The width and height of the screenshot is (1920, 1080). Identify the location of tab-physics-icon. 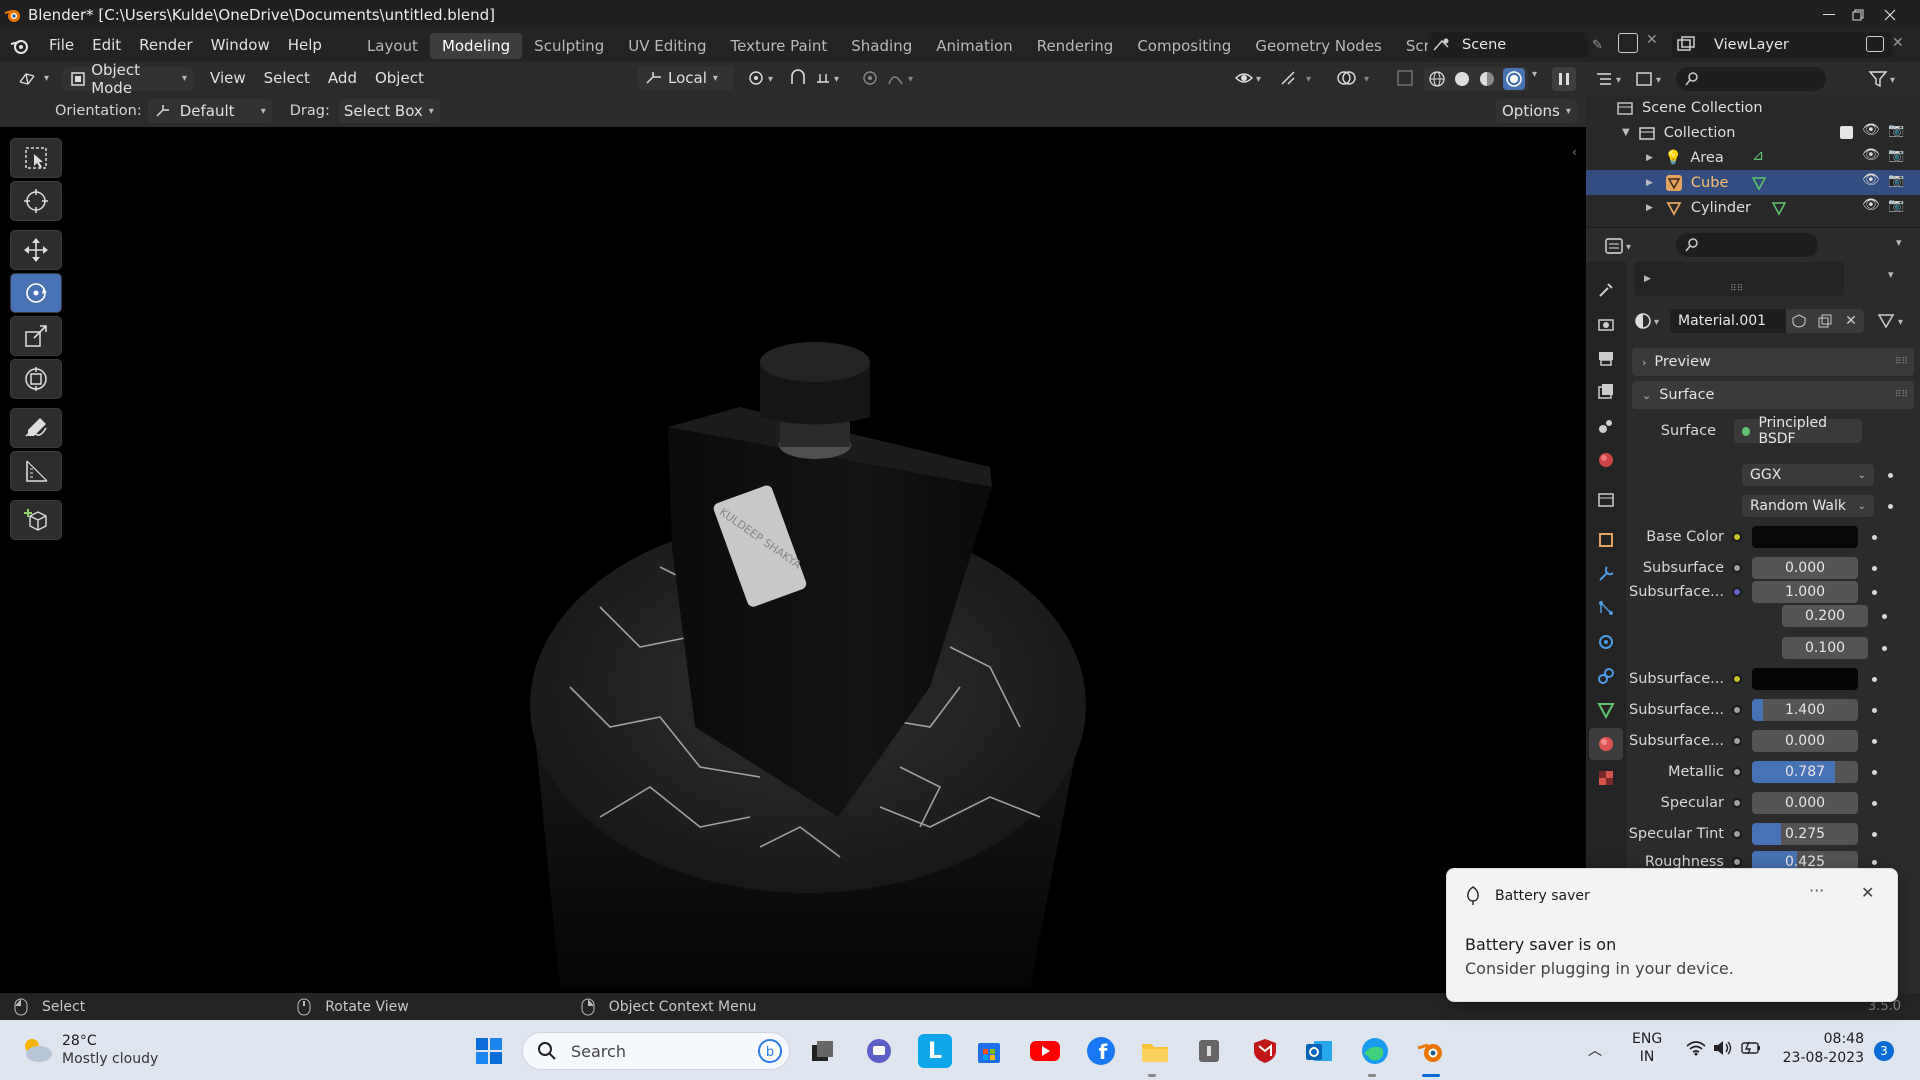
(1606, 642).